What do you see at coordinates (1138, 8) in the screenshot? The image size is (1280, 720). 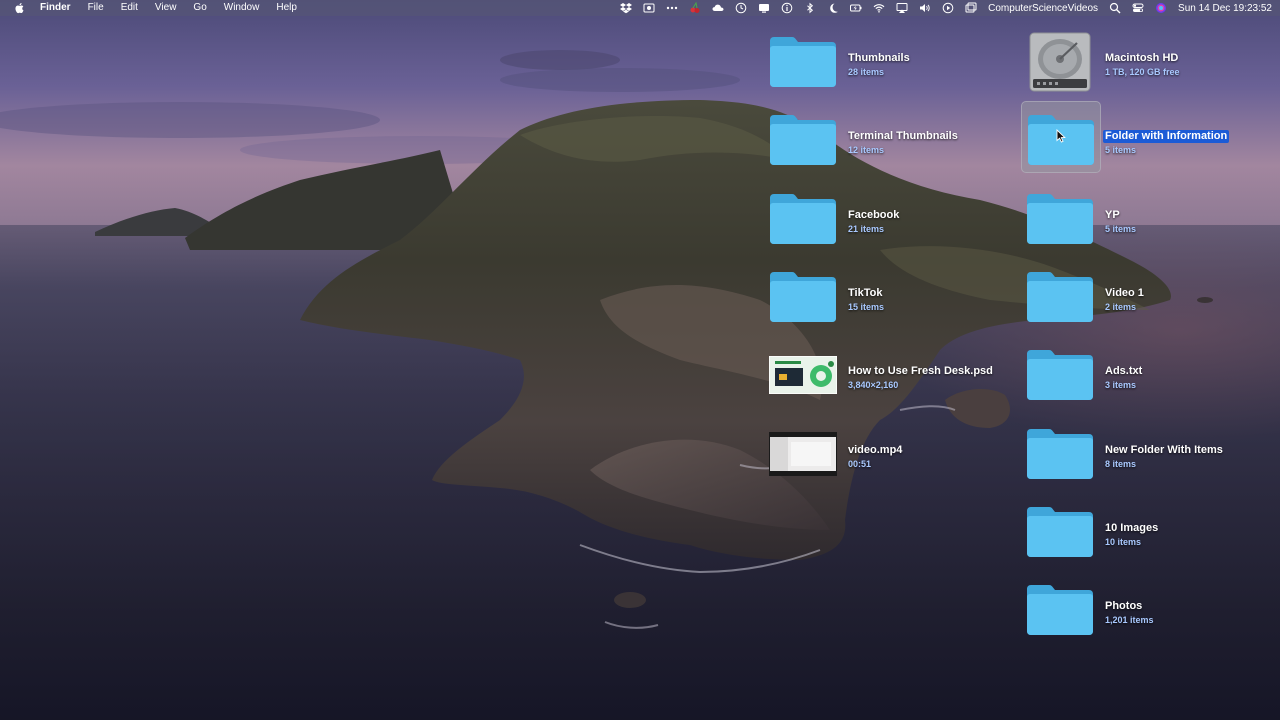 I see `control-center-icon` at bounding box center [1138, 8].